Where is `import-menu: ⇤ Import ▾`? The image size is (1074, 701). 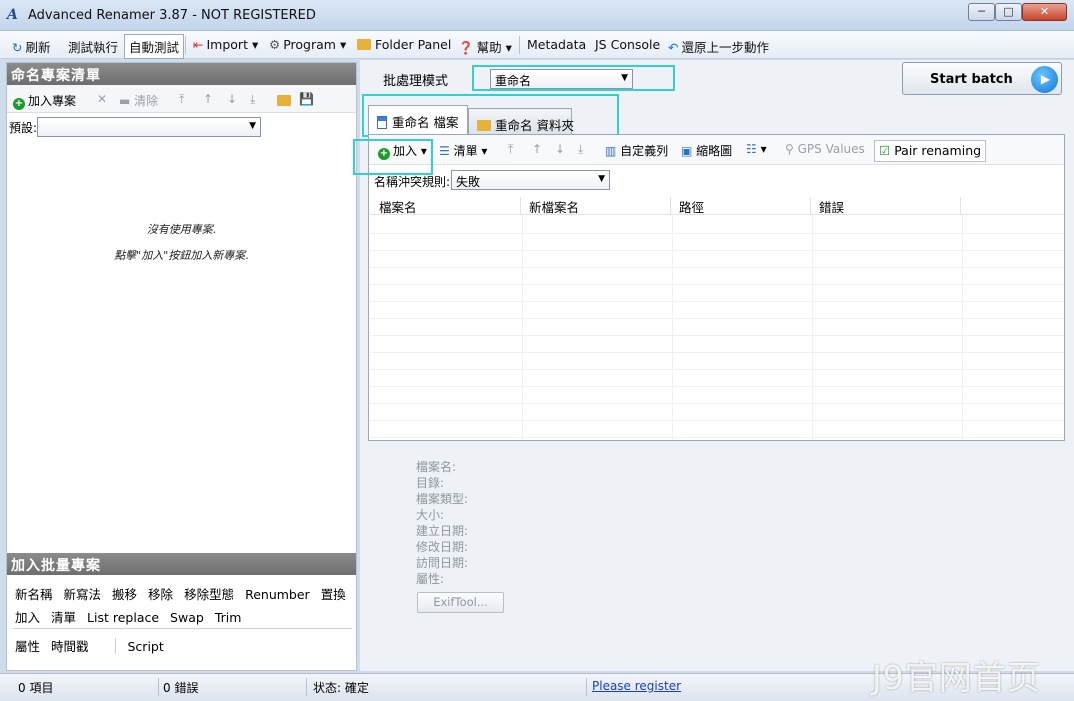
import-menu: ⇤ Import ▾ is located at coordinates (225, 44).